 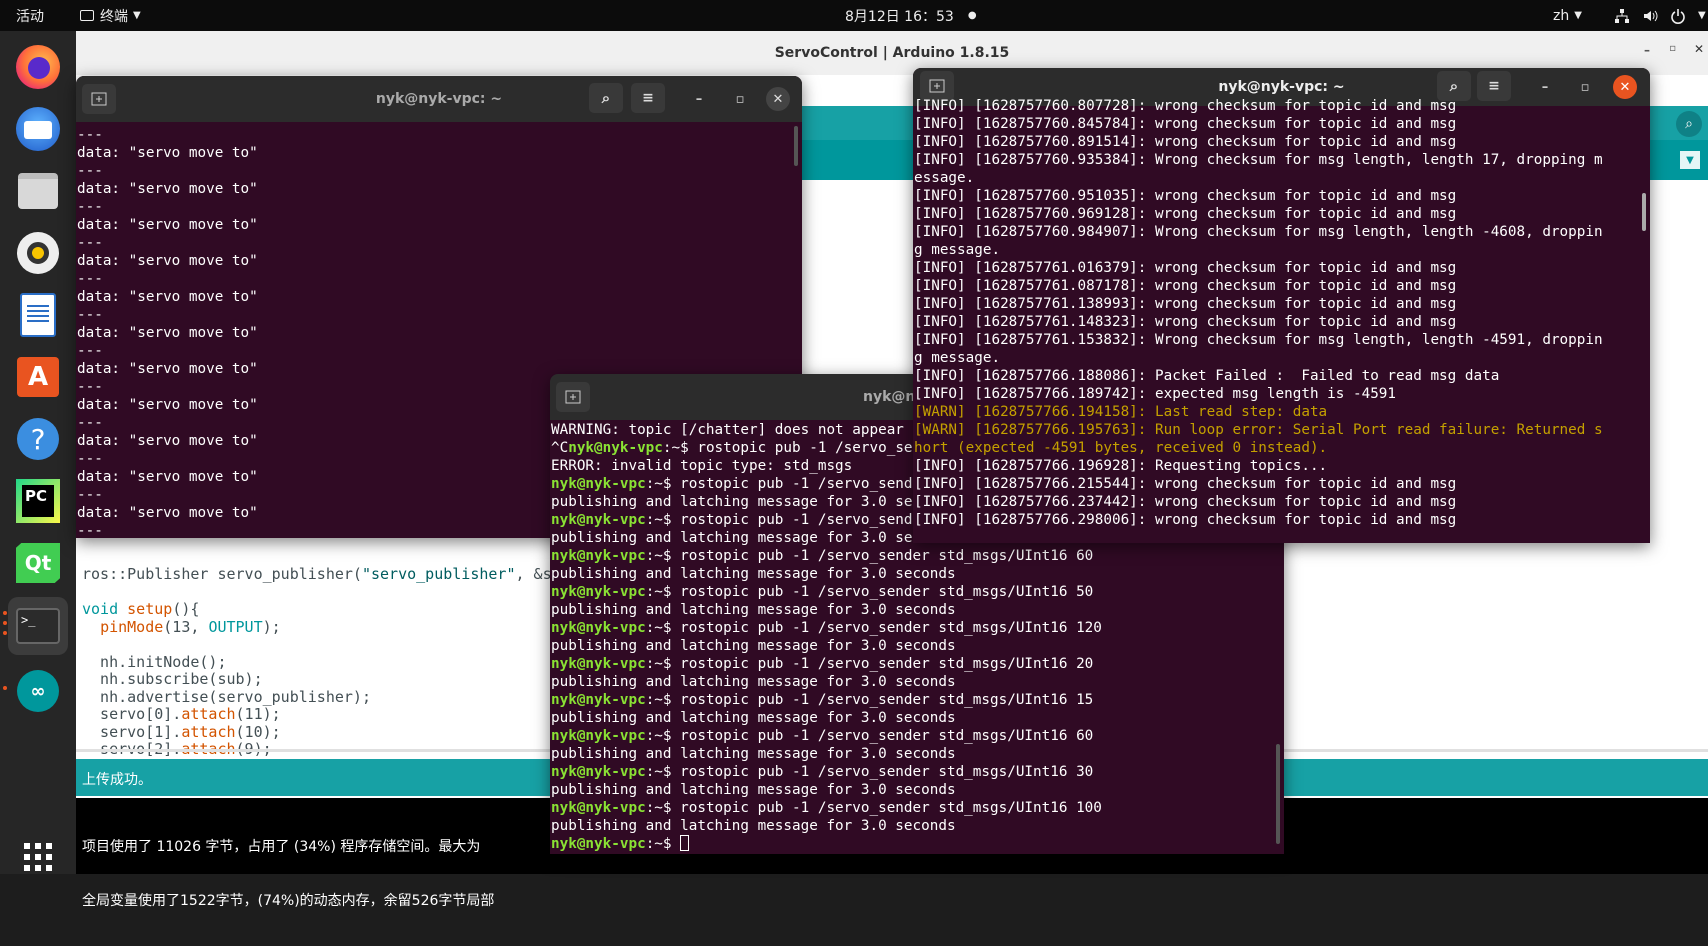 I want to click on hamburger-icon: ≡, so click(x=648, y=98).